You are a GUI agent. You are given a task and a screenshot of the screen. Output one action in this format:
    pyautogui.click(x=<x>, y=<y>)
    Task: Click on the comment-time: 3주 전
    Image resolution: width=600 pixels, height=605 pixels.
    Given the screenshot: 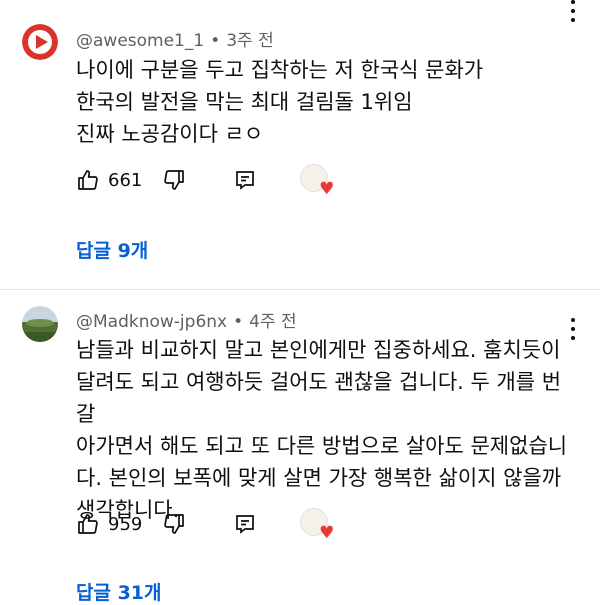 What is the action you would take?
    pyautogui.click(x=250, y=41)
    